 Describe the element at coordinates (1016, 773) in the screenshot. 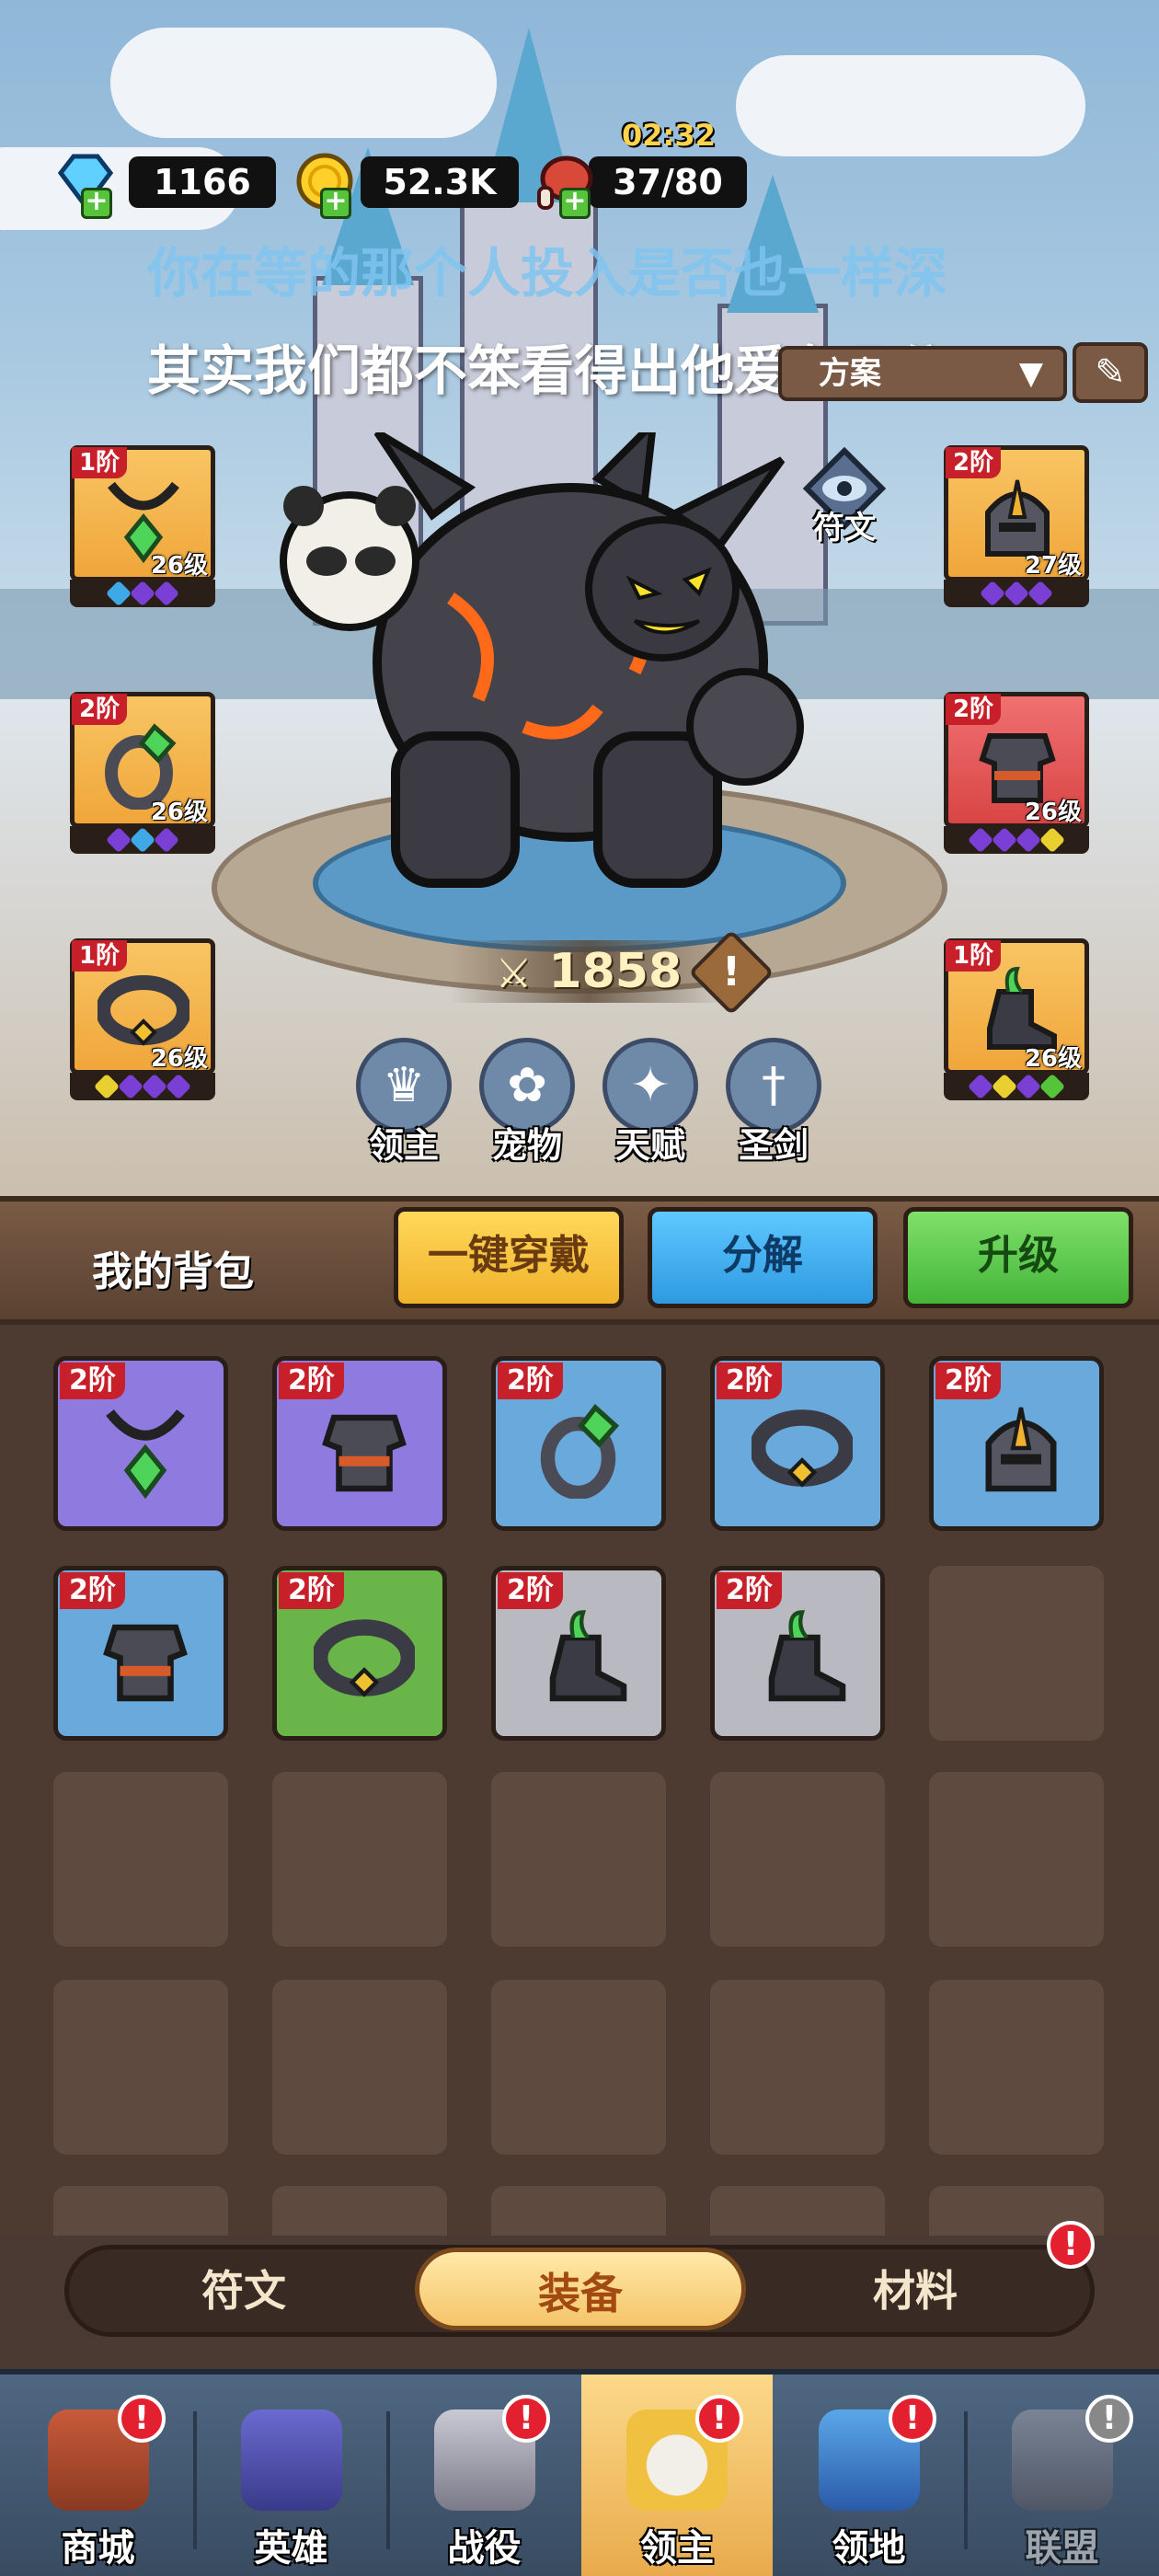

I see `equip-slot-armor: 2阶 26级` at that location.